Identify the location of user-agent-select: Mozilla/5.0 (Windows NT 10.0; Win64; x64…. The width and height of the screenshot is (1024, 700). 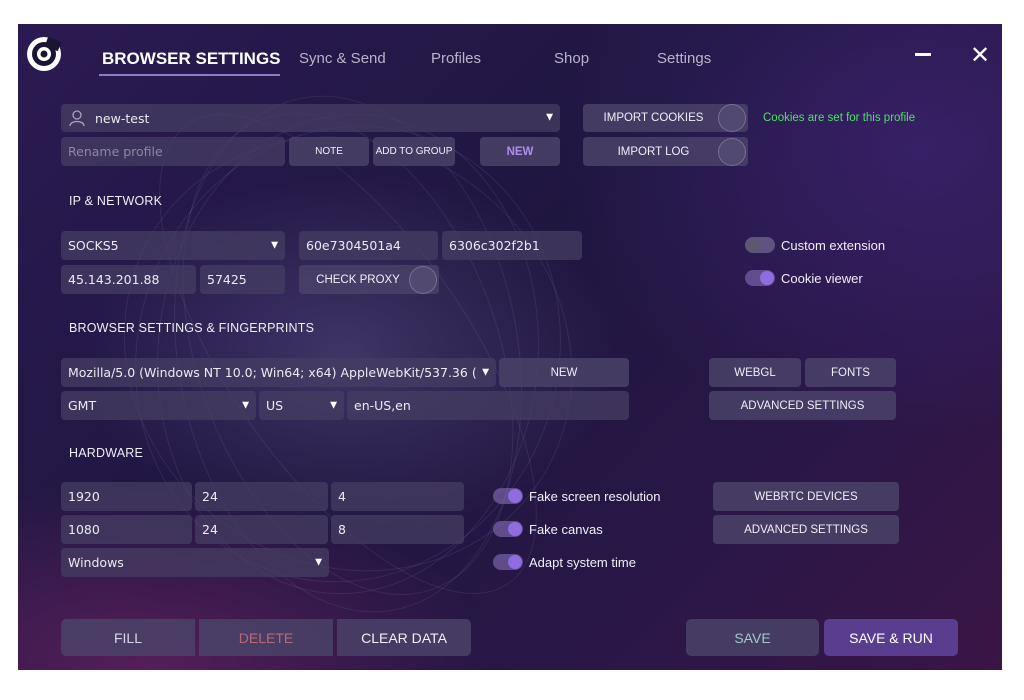
(278, 372).